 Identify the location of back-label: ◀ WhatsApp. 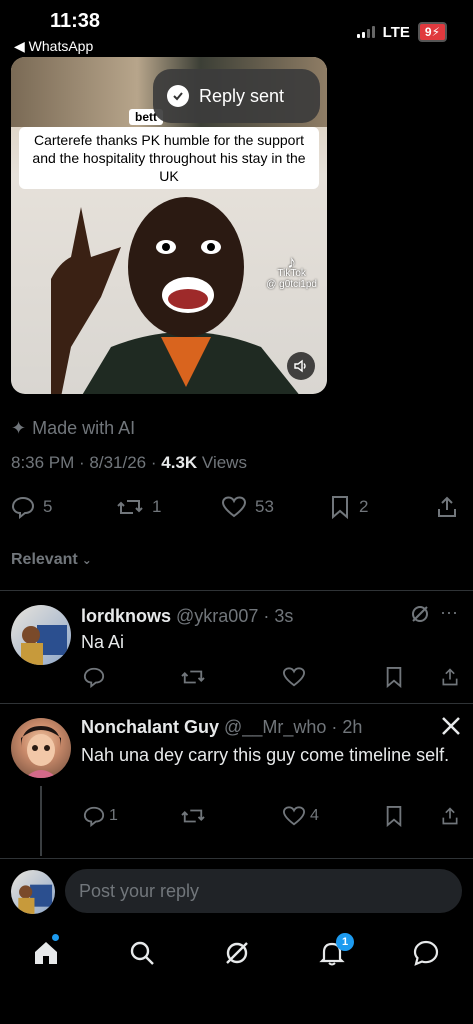
(54, 46).